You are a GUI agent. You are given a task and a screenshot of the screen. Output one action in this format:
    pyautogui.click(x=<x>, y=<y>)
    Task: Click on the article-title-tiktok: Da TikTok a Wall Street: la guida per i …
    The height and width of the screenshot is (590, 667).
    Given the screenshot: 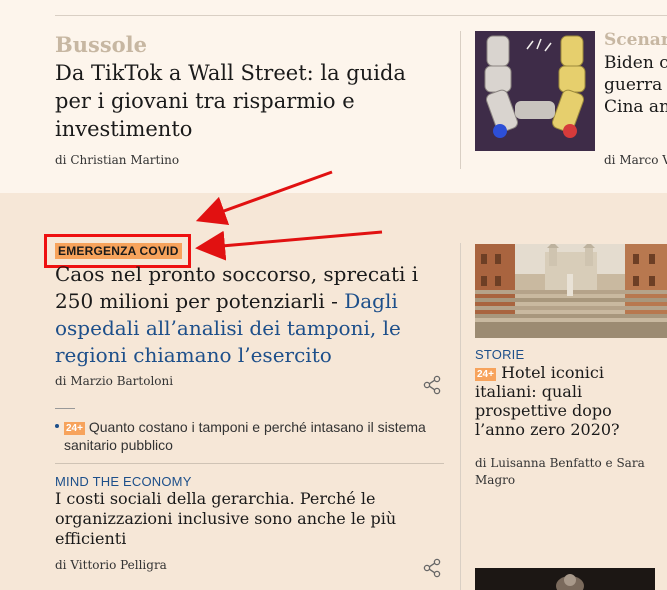 What is the action you would take?
    pyautogui.click(x=245, y=101)
    